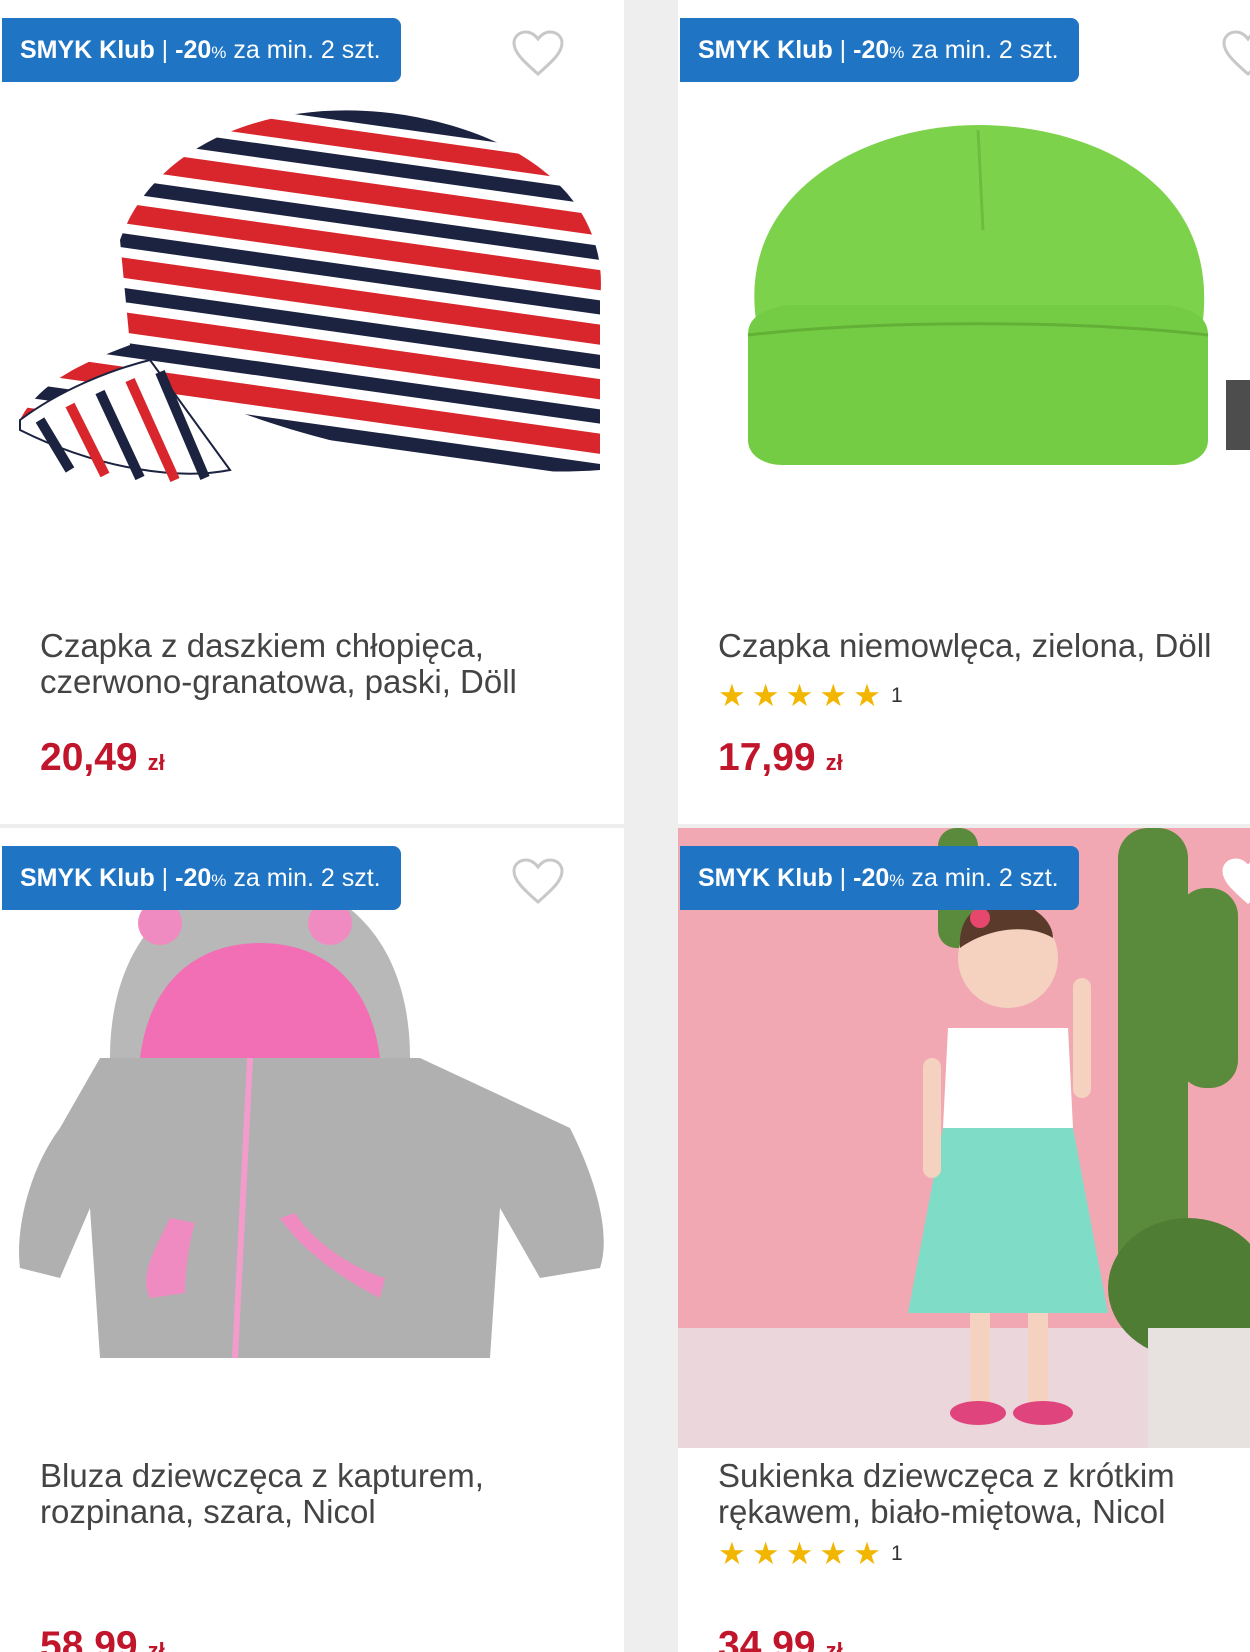 The width and height of the screenshot is (1250, 1652). I want to click on product-price: 17,99 zł, so click(780, 758).